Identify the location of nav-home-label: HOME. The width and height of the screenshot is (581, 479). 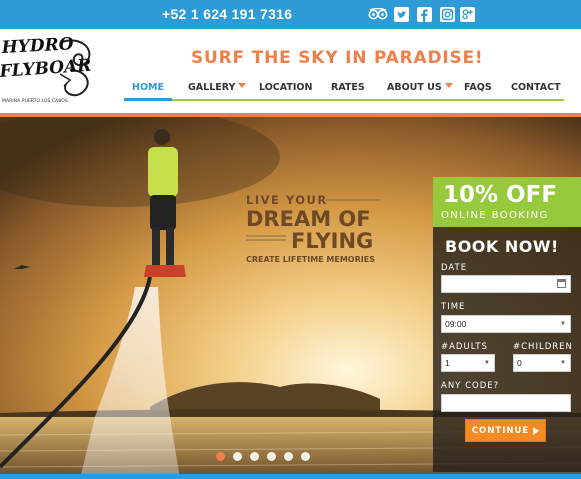
(148, 87).